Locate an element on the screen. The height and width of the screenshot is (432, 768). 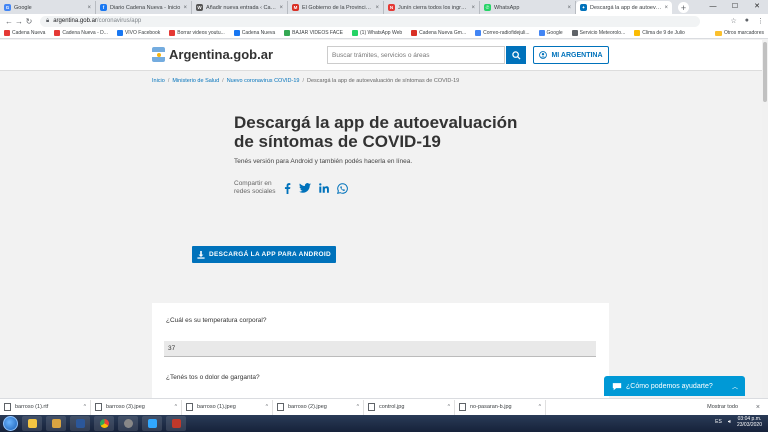
back-icon: ← is located at coordinates (9, 21).